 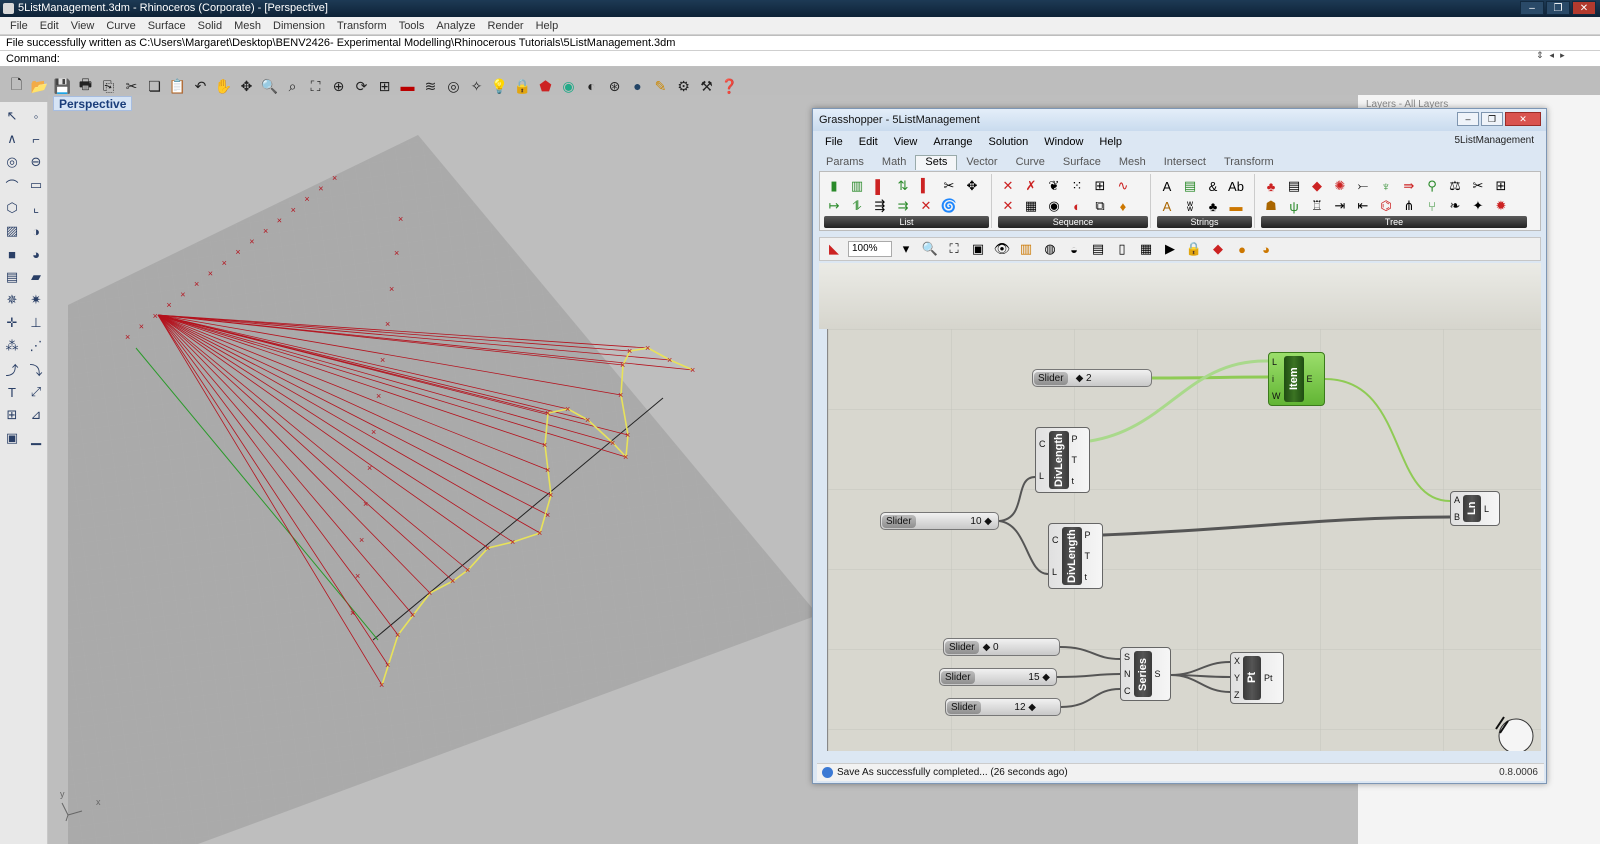 I want to click on output-l: L, so click(x=1486, y=509).